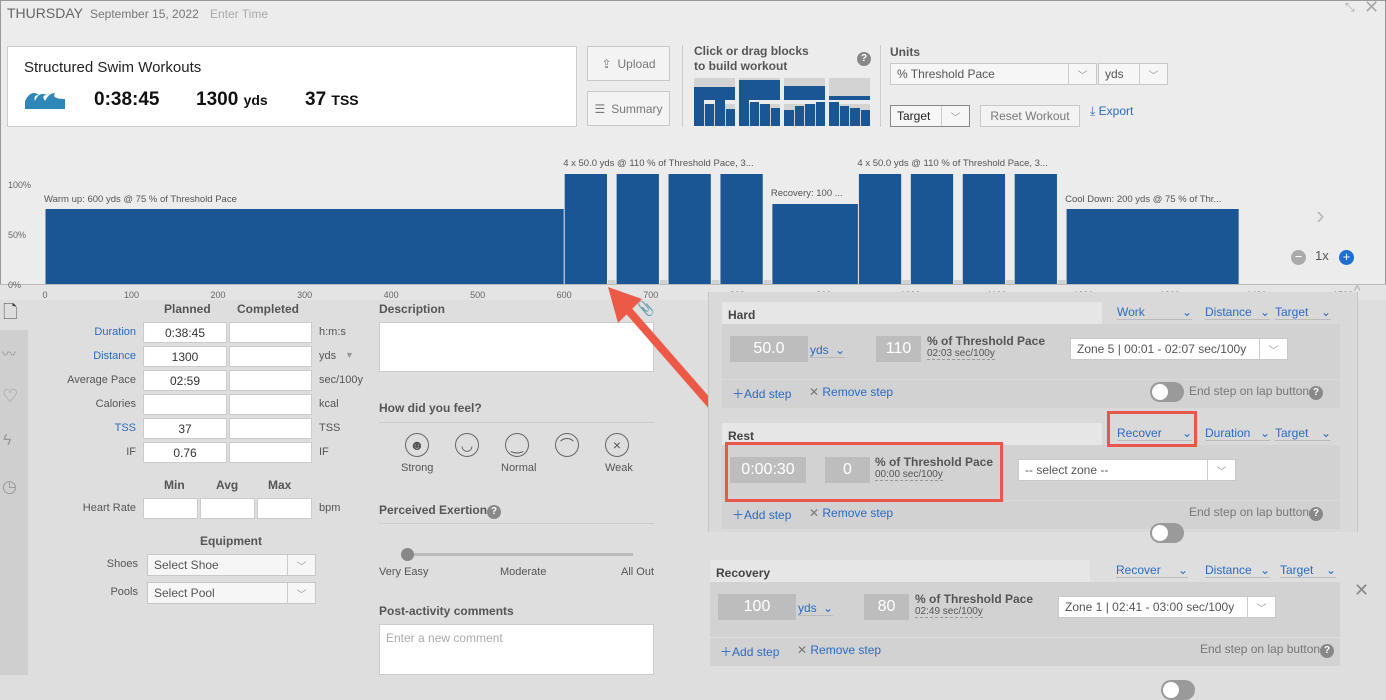  What do you see at coordinates (185, 356) in the screenshot?
I see `planned-input: 1300` at bounding box center [185, 356].